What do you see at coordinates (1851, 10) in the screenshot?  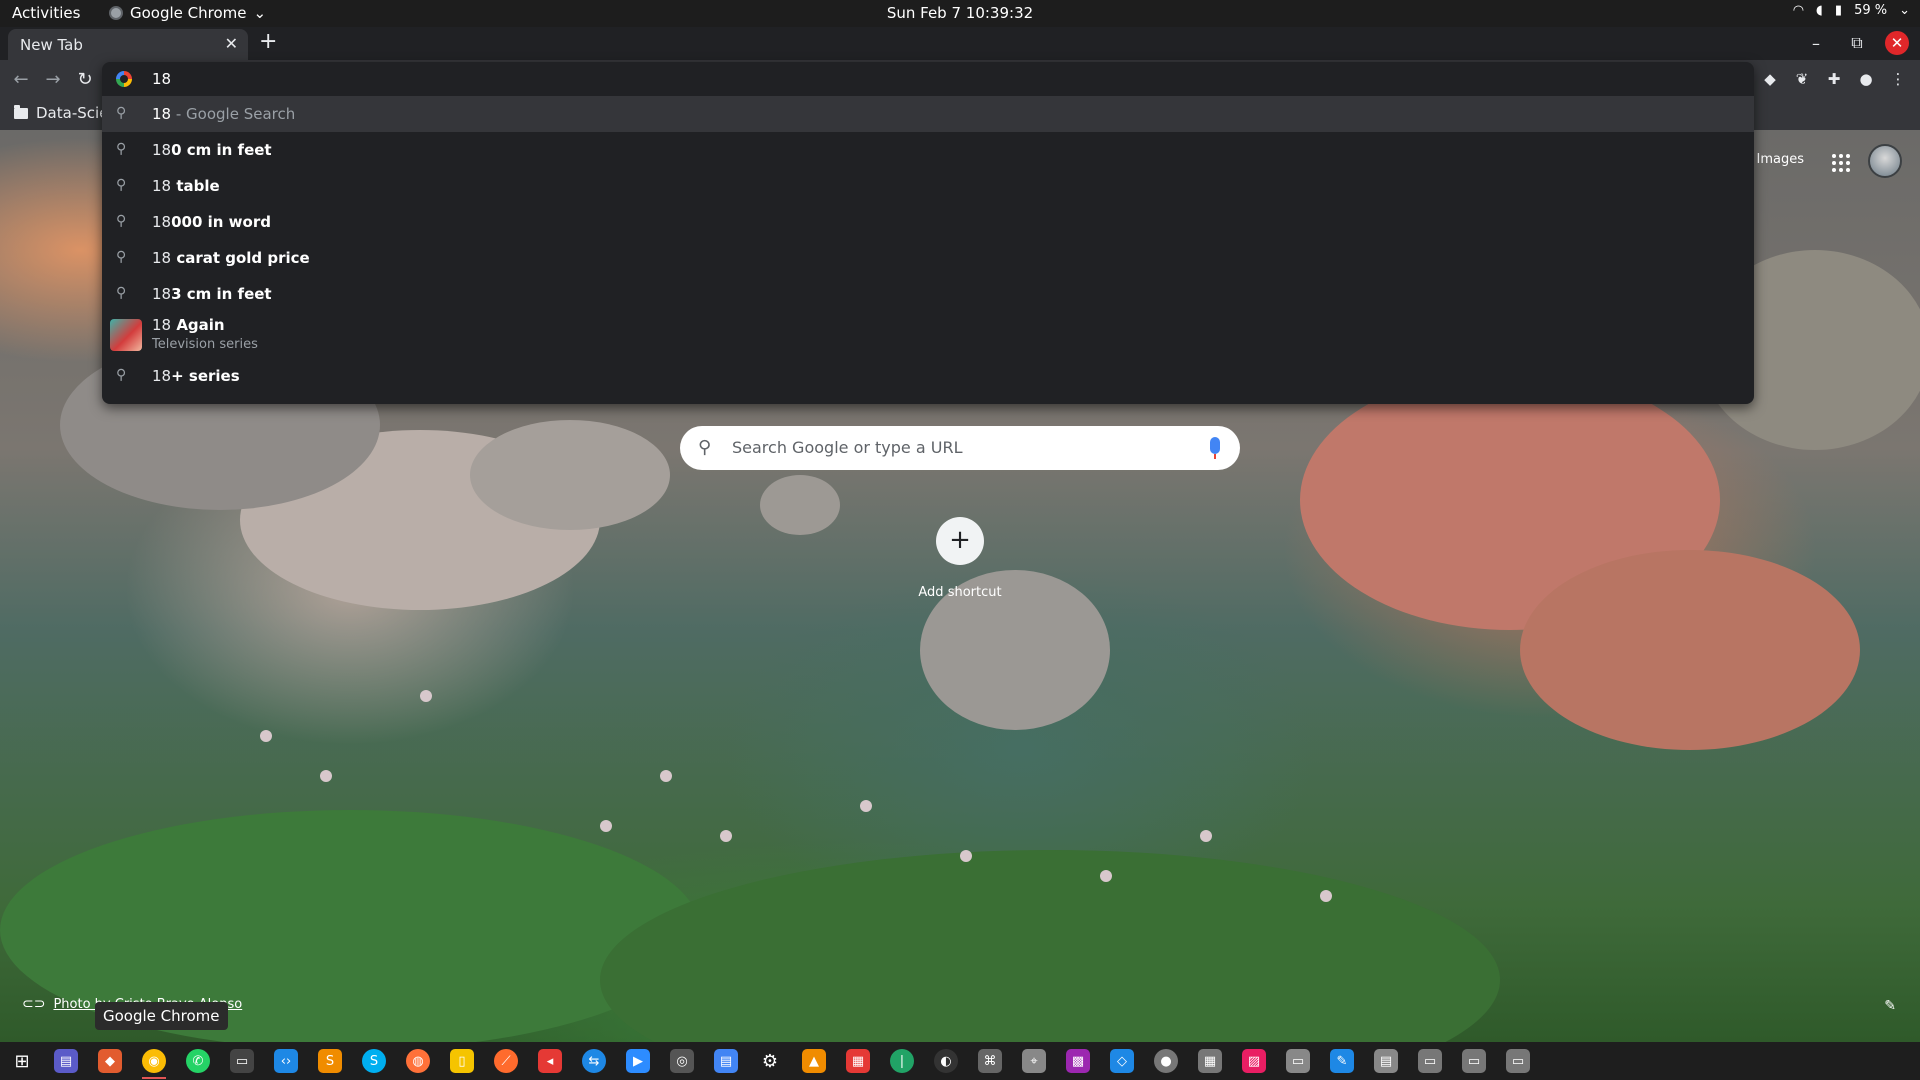 I see `system-tray: ◠ ◖ ▮ 59 % ⌄` at bounding box center [1851, 10].